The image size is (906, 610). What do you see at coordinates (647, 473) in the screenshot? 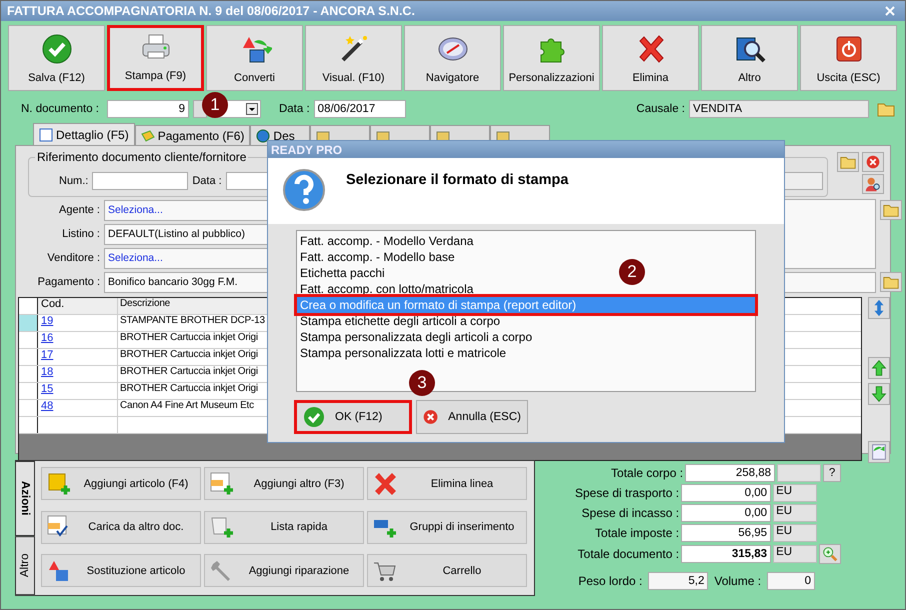
I see `total-label: Totale corpo :` at bounding box center [647, 473].